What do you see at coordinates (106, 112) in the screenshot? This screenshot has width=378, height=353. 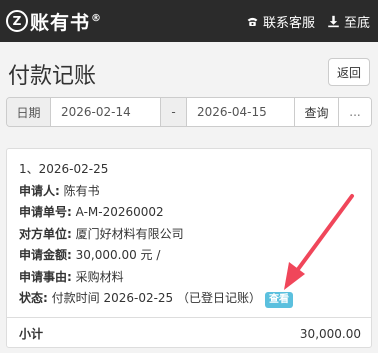 I see `start-date-input: 2026-02-14` at bounding box center [106, 112].